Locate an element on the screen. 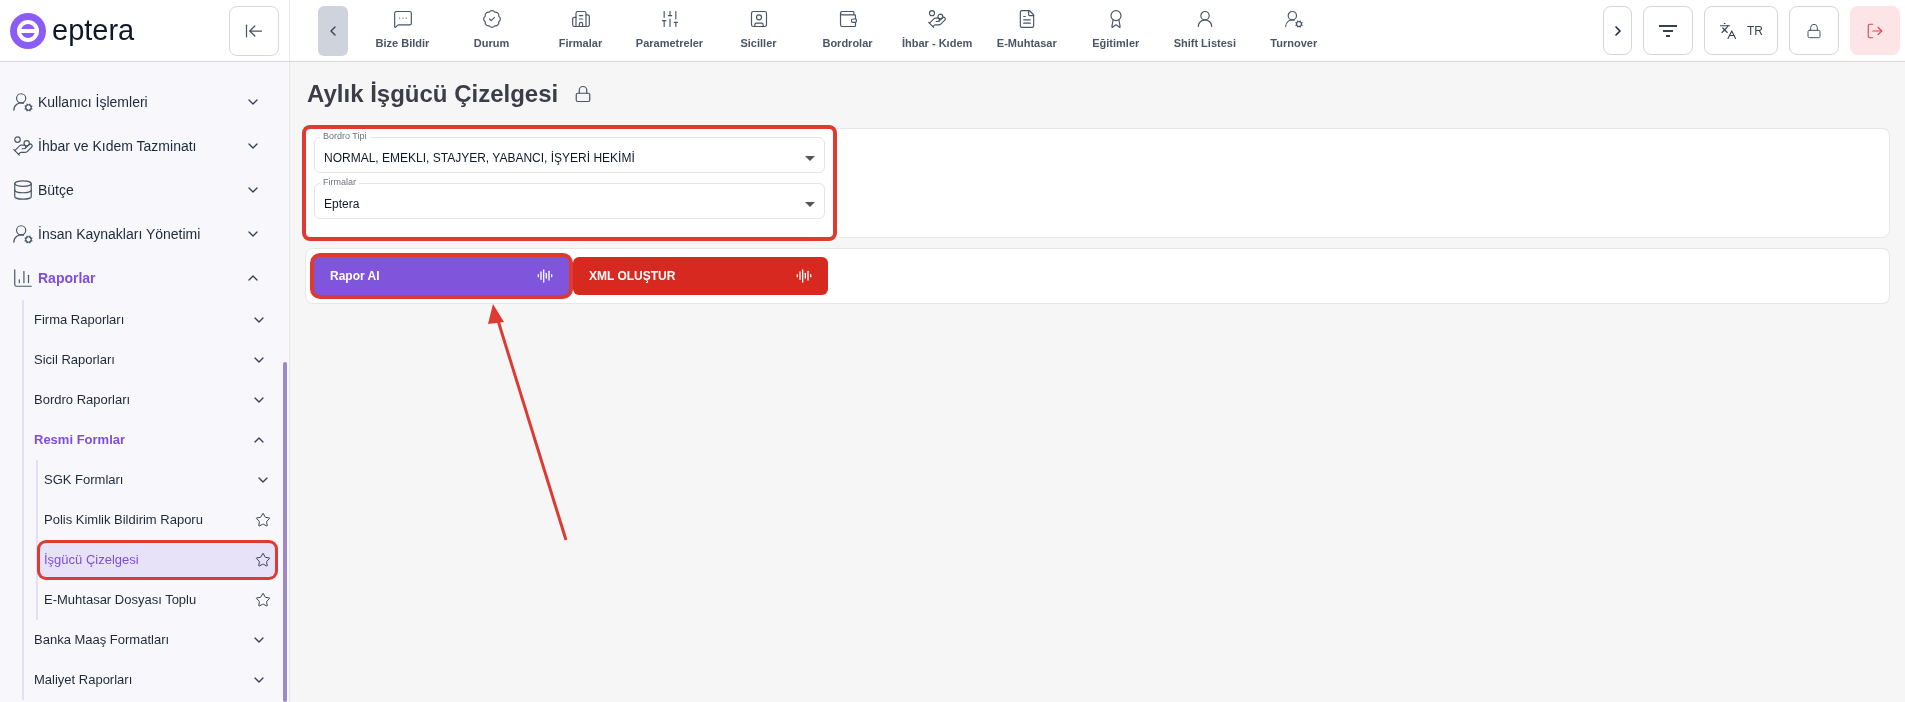  filter-button is located at coordinates (1668, 30).